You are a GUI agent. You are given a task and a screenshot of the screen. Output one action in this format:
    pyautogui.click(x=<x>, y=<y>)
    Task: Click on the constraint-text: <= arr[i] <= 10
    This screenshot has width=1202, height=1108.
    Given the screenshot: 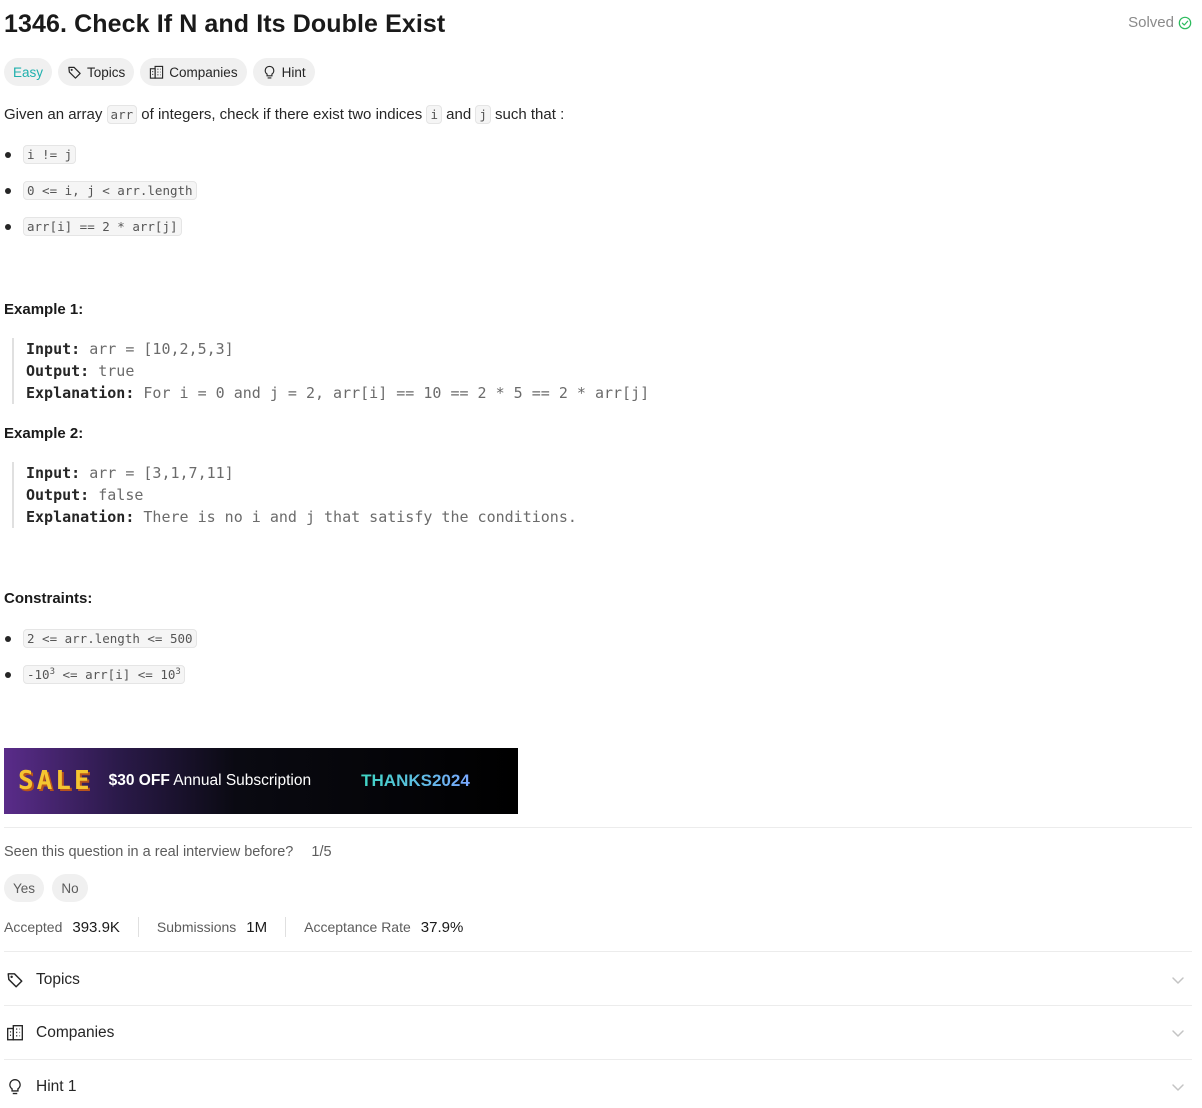 What is the action you would take?
    pyautogui.click(x=115, y=675)
    